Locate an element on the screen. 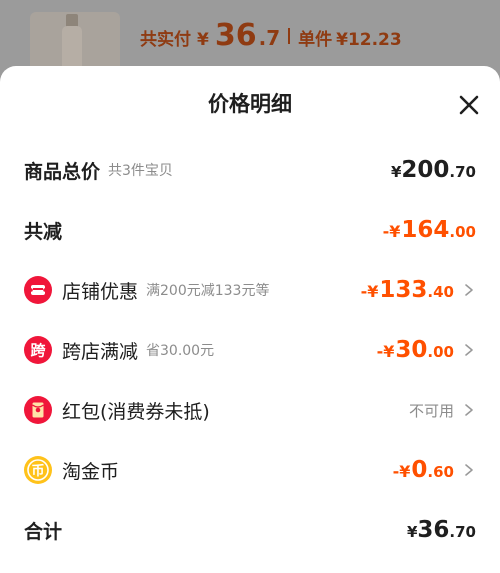 This screenshot has width=500, height=573. unit-price-value: ¥12.23 is located at coordinates (369, 40).